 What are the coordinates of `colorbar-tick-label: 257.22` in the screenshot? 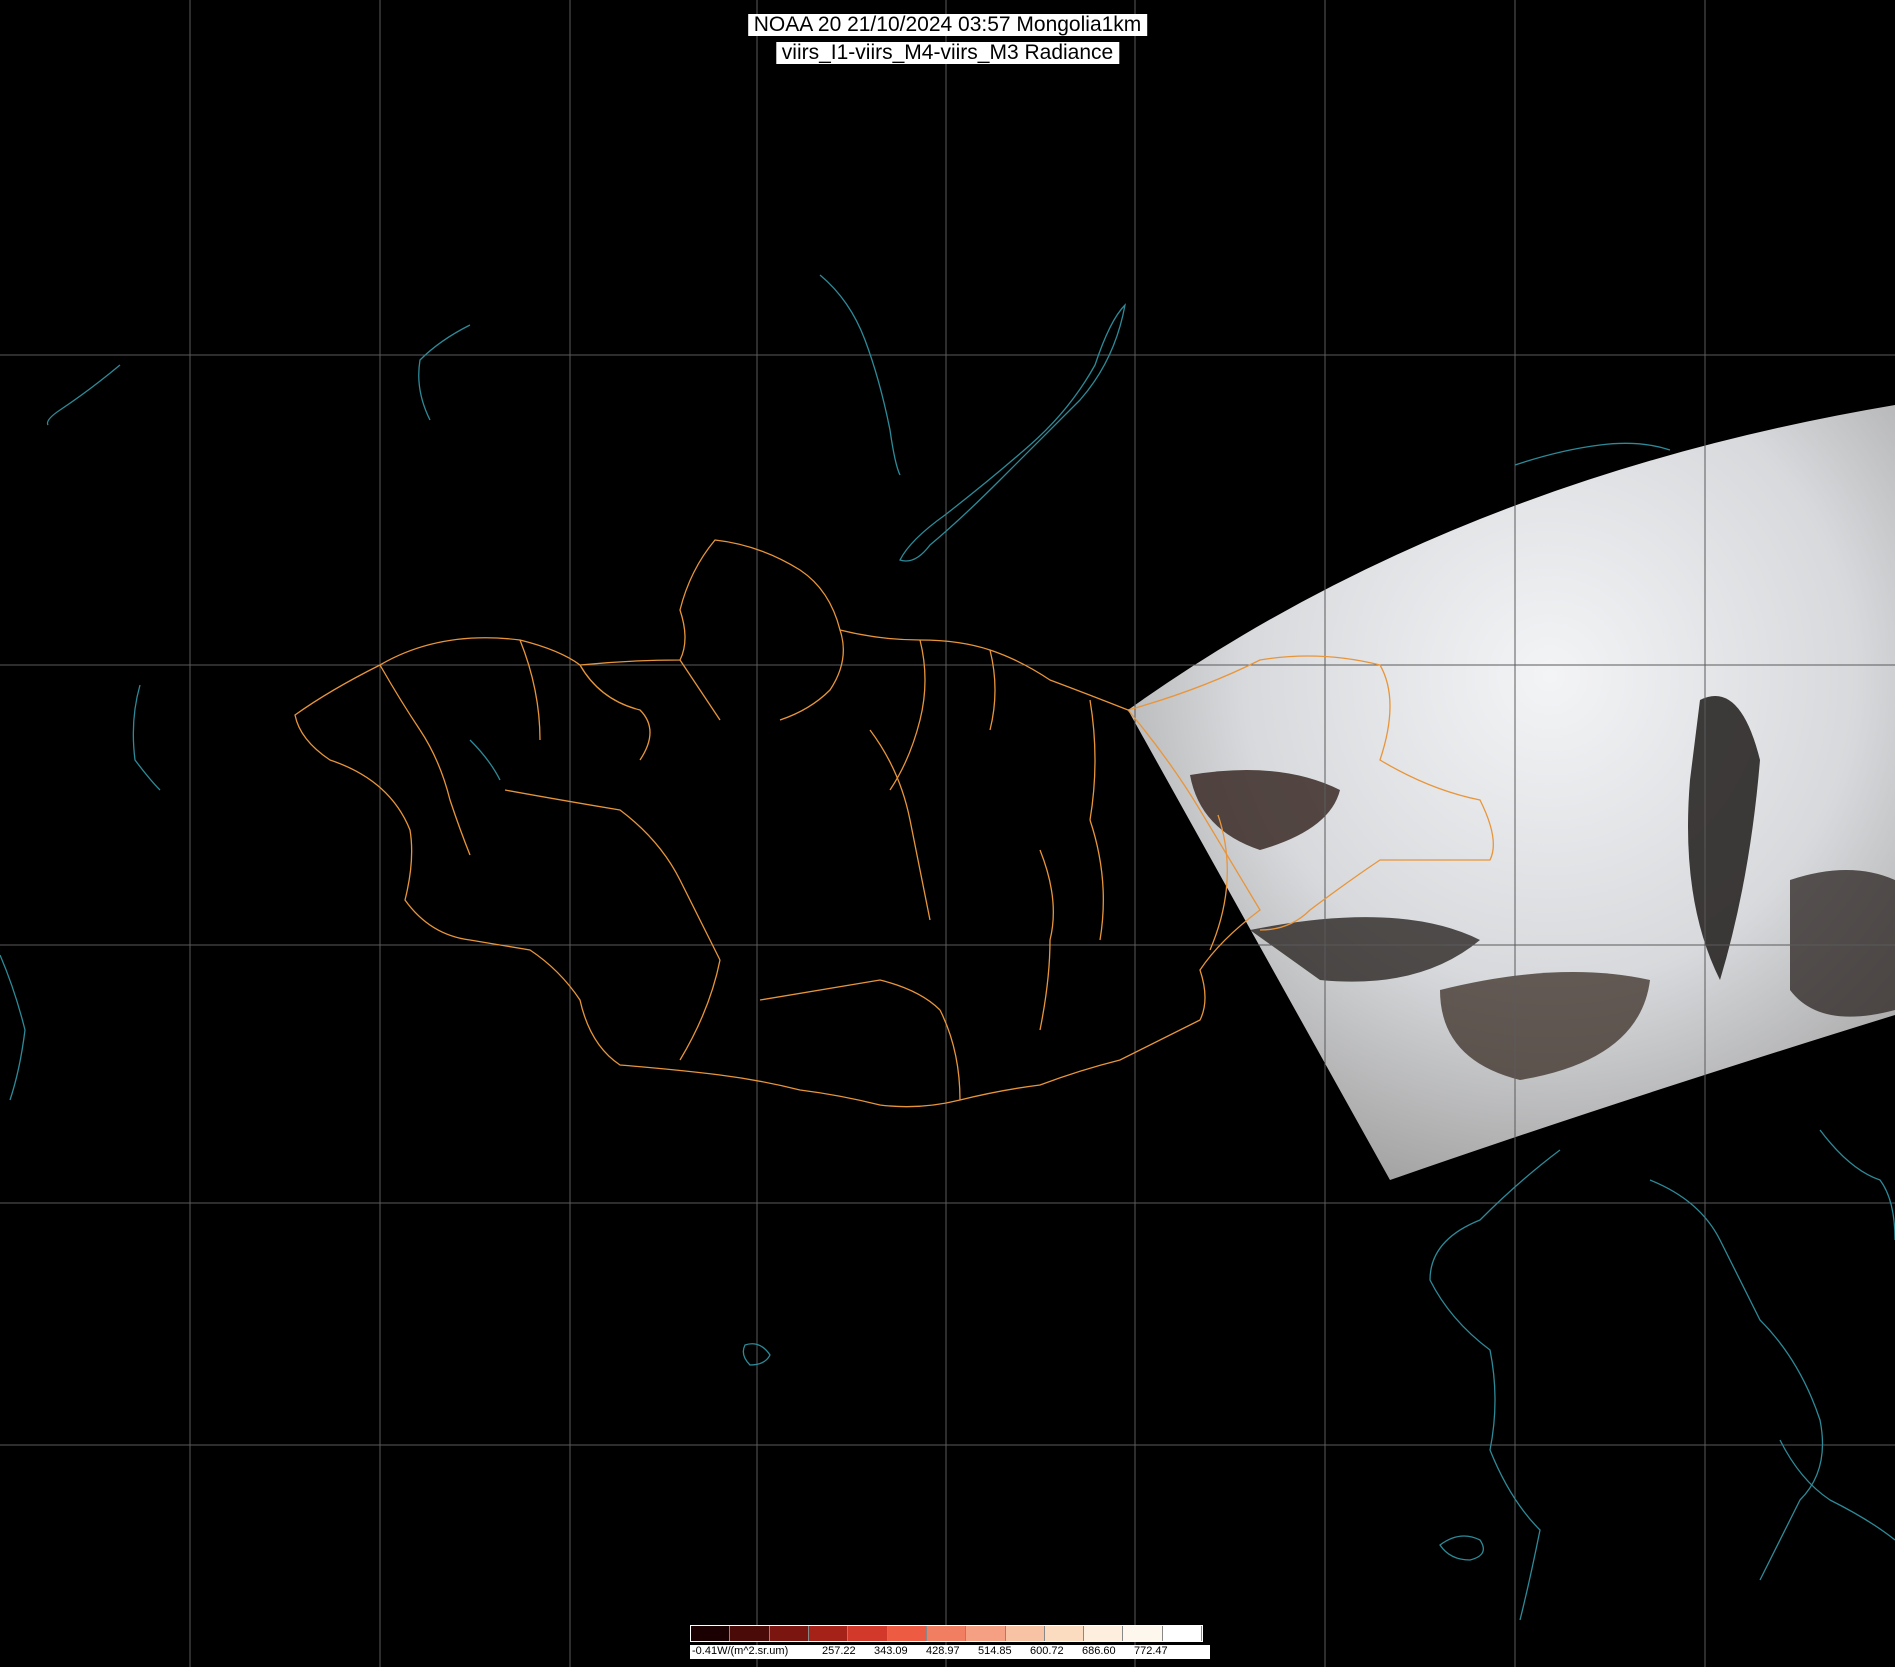 It's located at (839, 1651).